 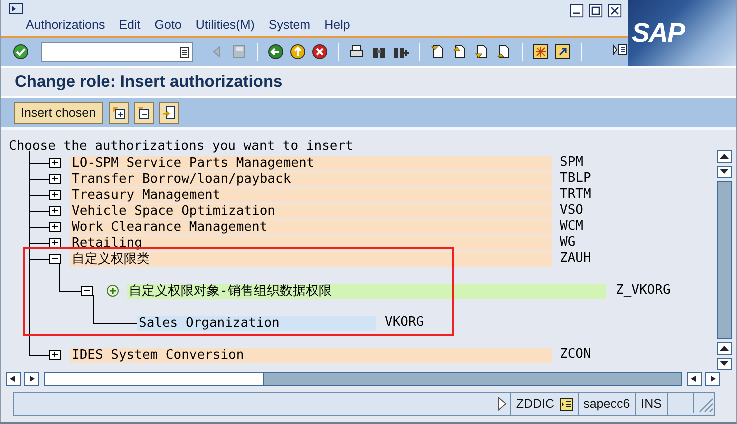 I want to click on collapse-all-icon, so click(x=144, y=113).